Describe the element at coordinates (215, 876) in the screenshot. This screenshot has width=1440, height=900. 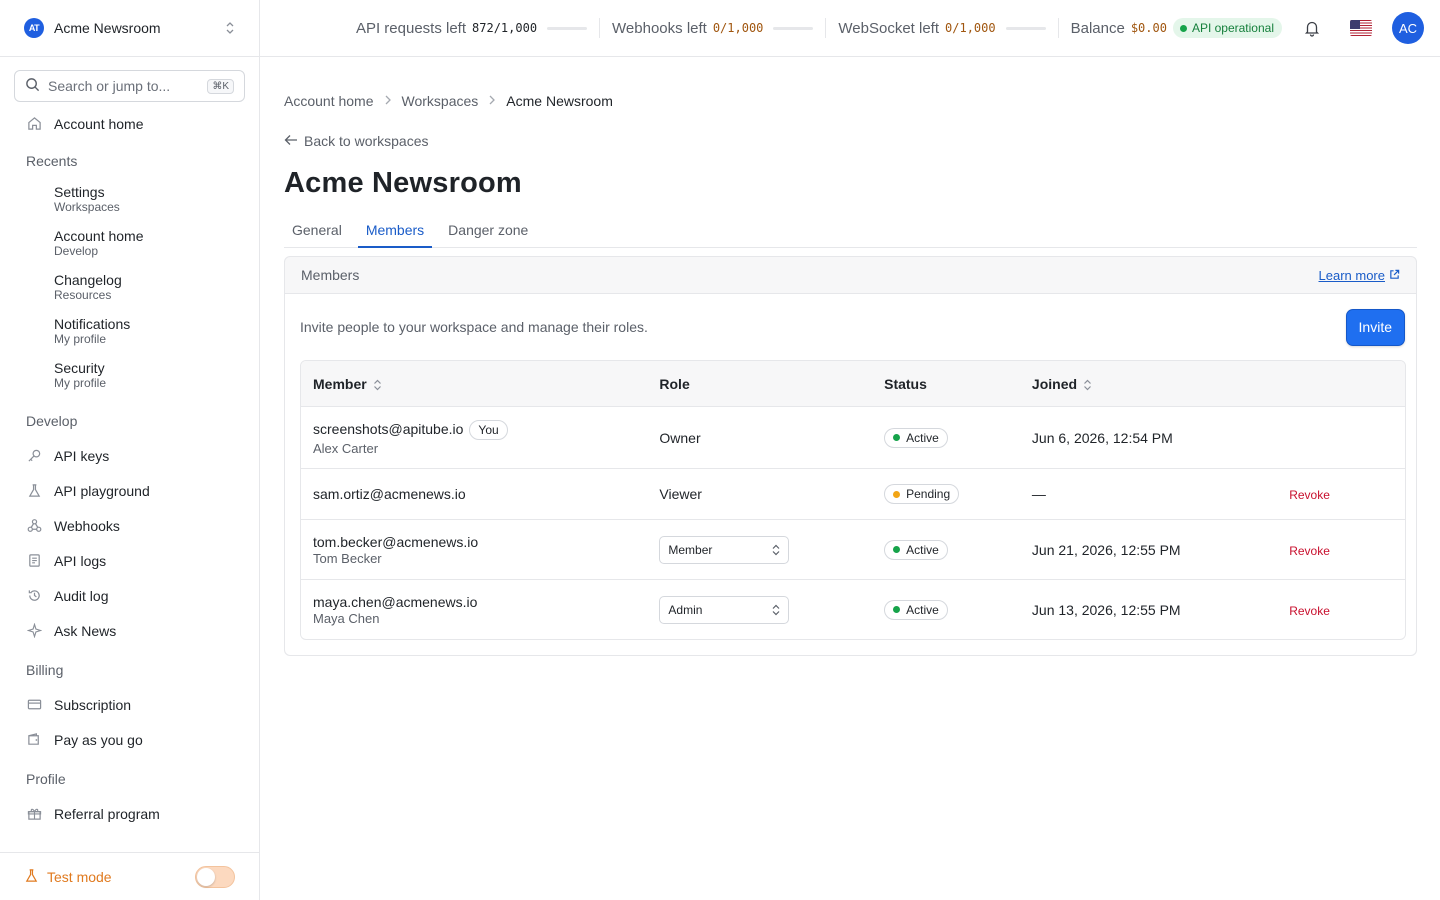
I see `test-mode-toggle` at that location.